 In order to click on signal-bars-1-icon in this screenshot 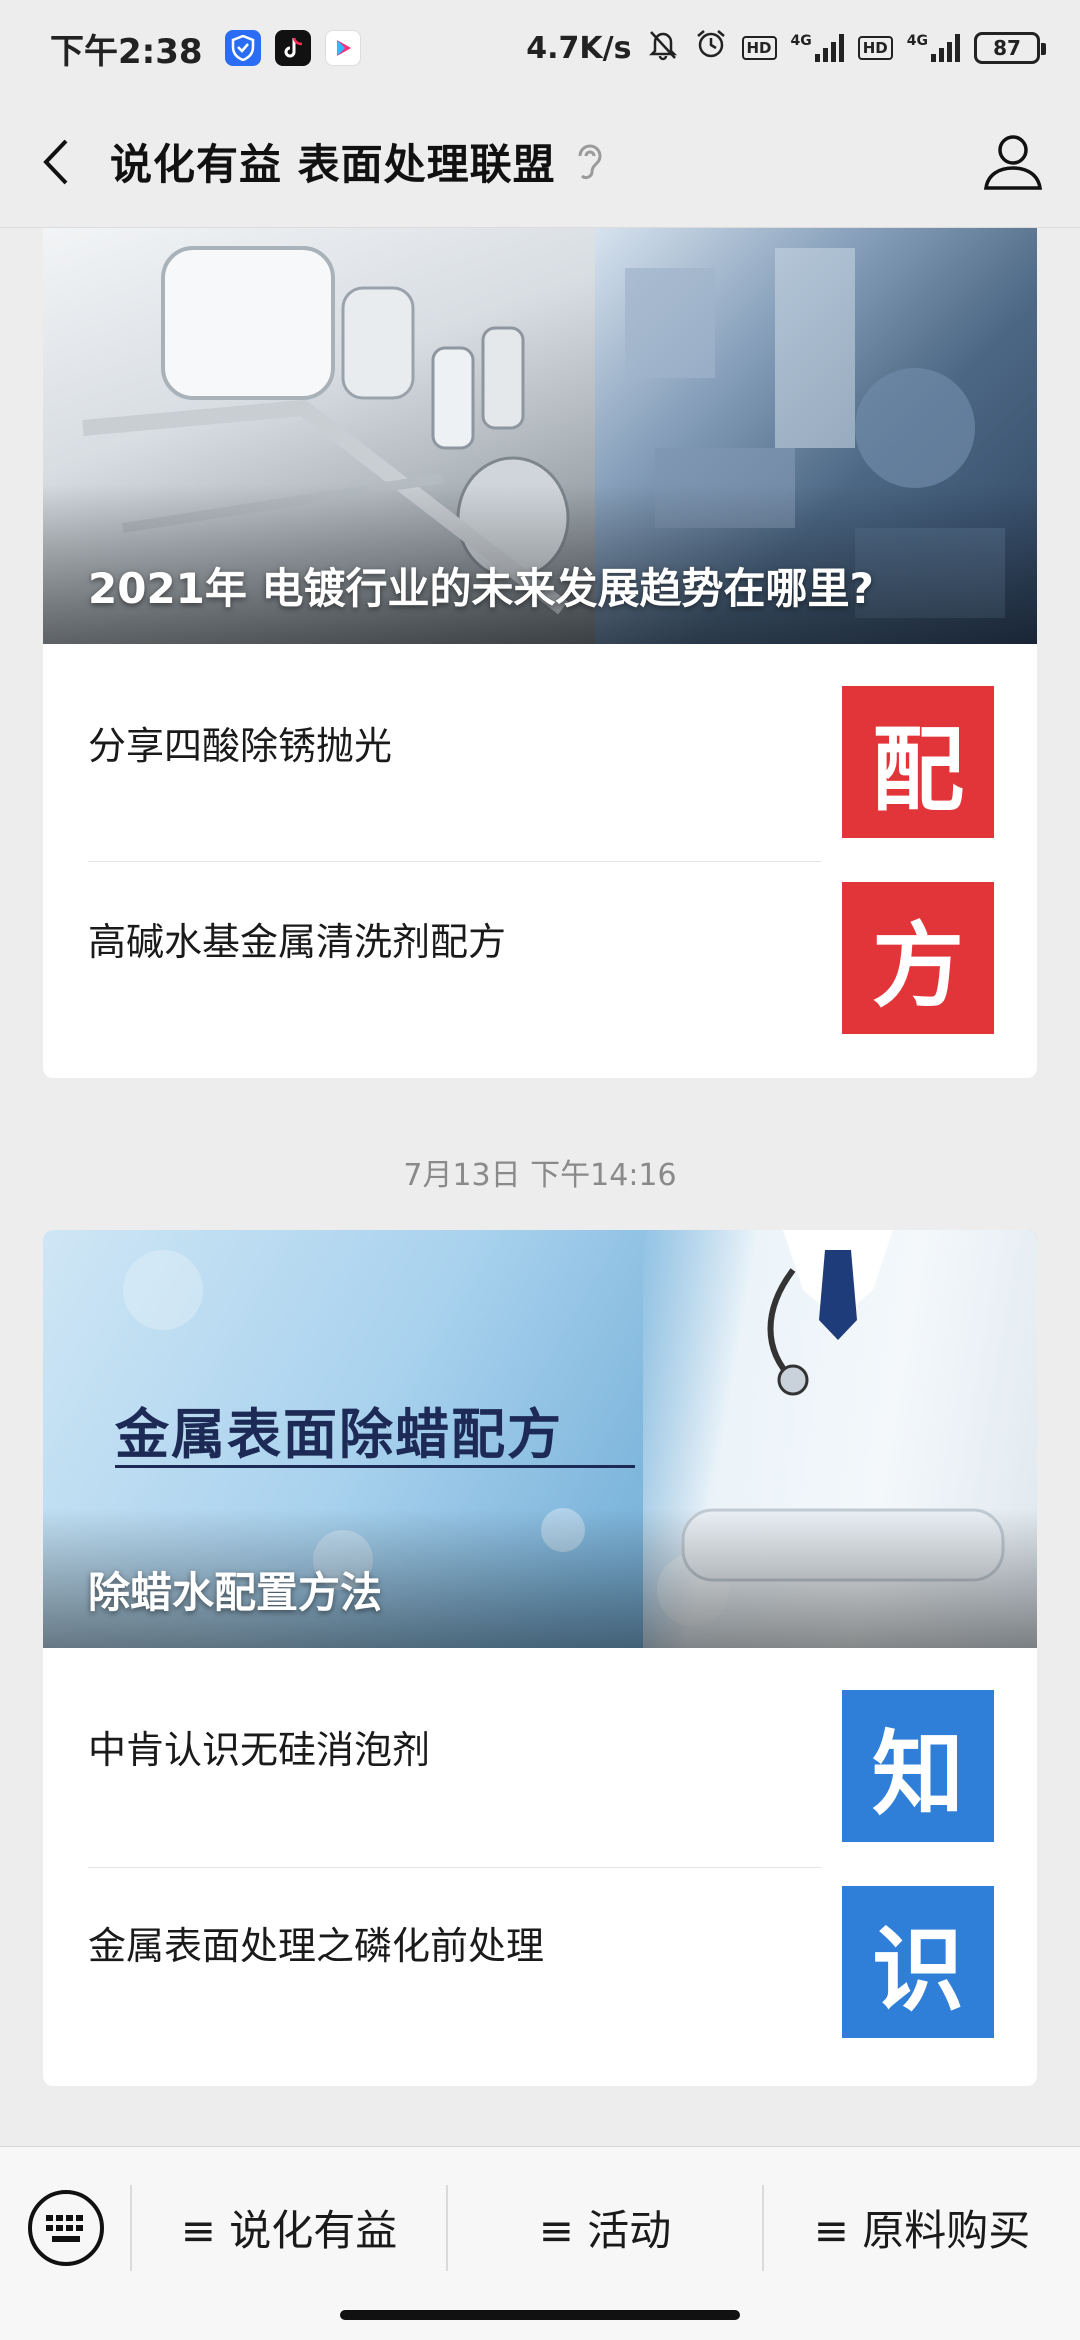, I will do `click(829, 48)`.